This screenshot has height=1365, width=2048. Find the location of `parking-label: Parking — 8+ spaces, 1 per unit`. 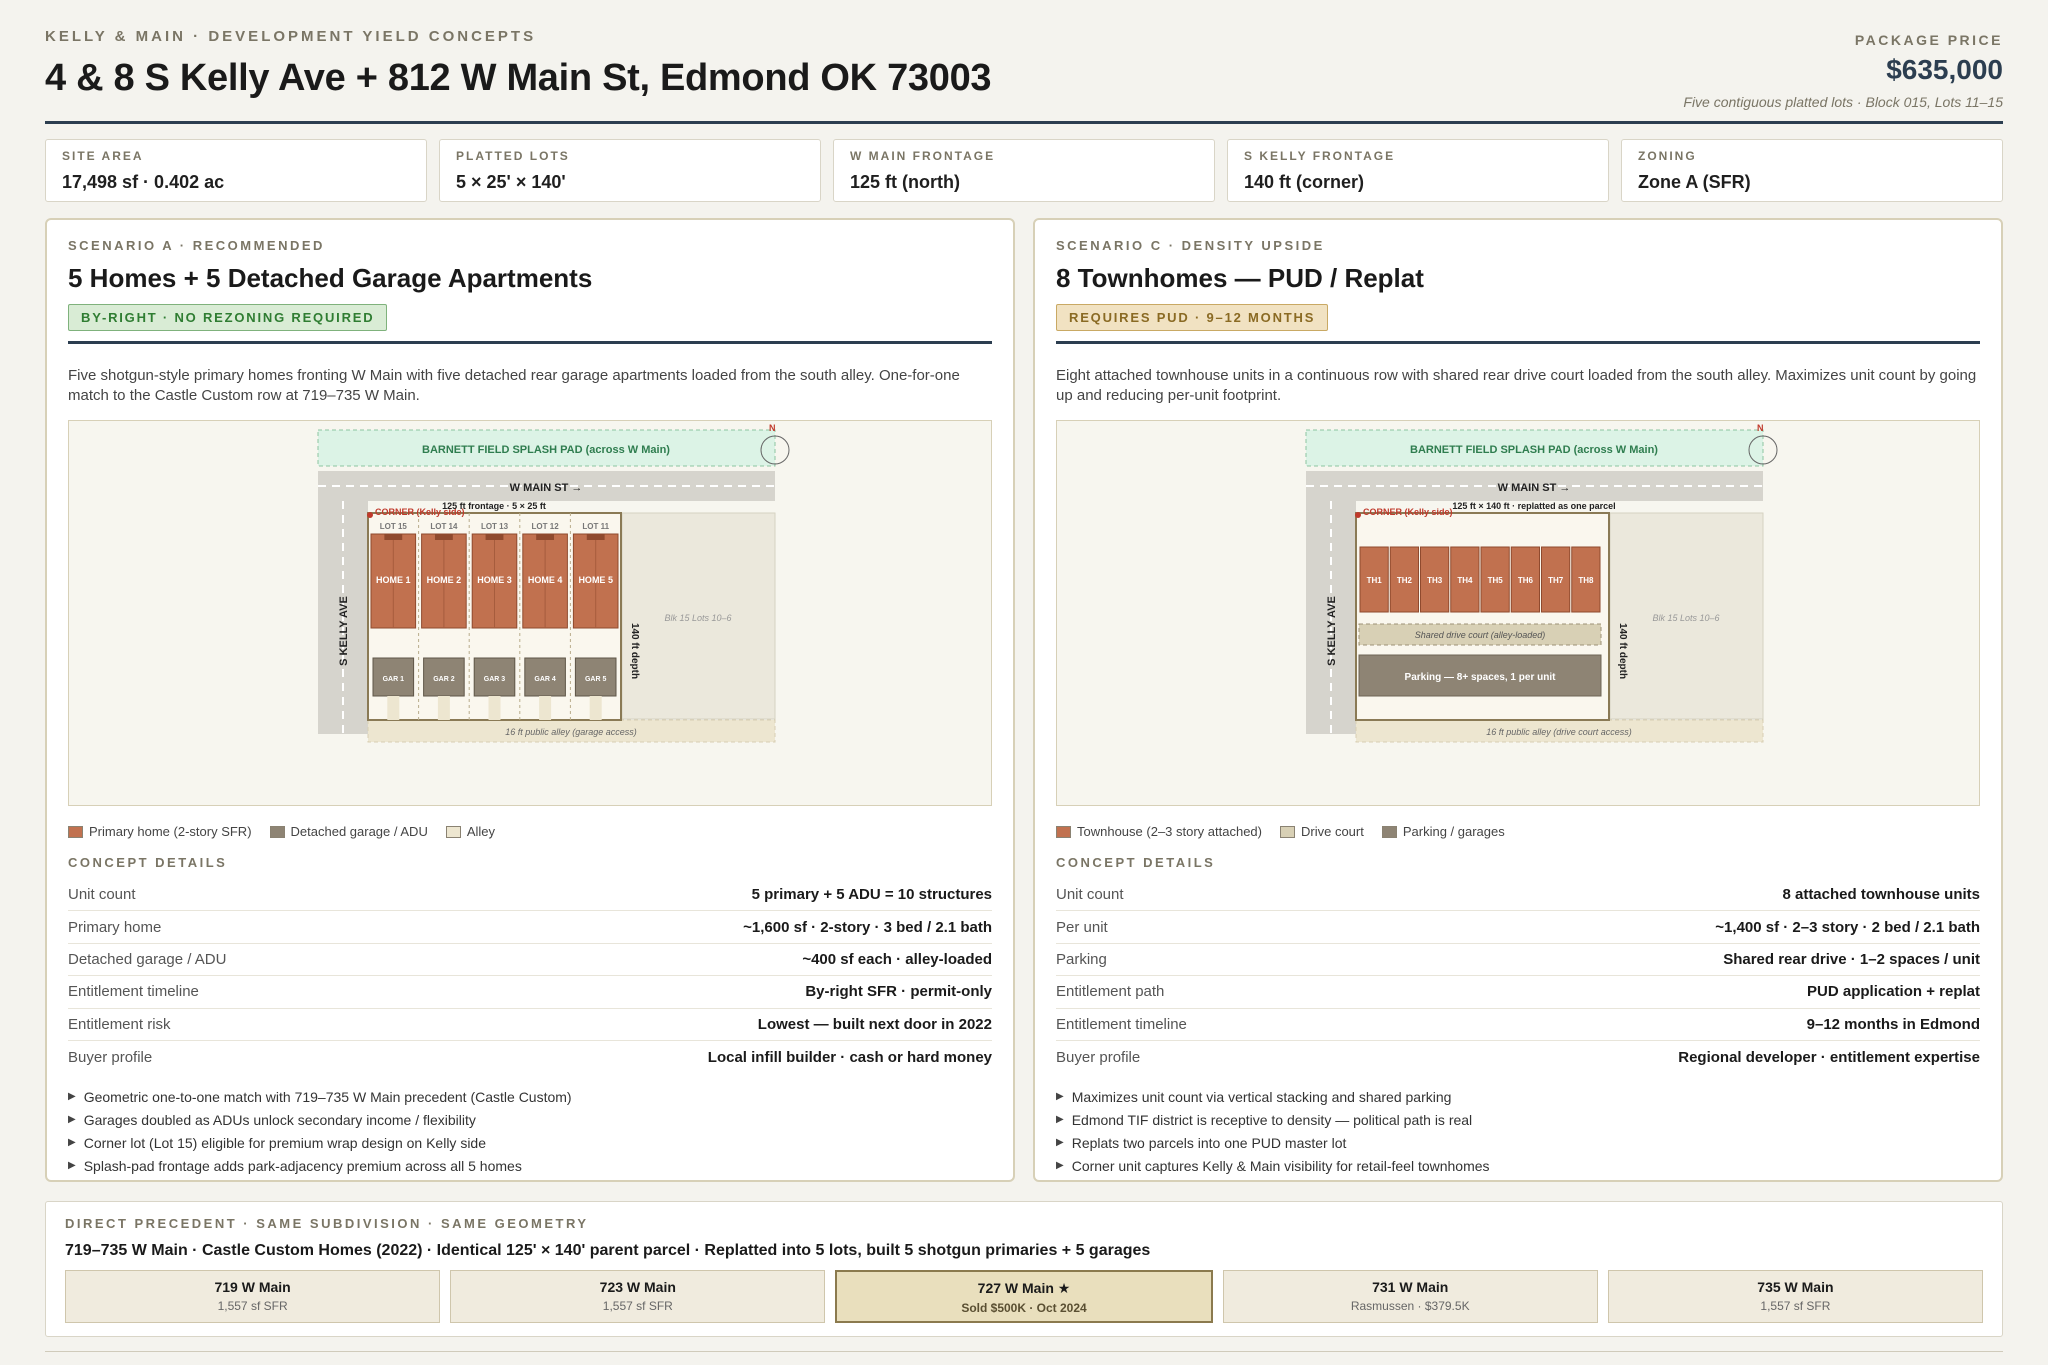

parking-label: Parking — 8+ spaces, 1 per unit is located at coordinates (1481, 677).